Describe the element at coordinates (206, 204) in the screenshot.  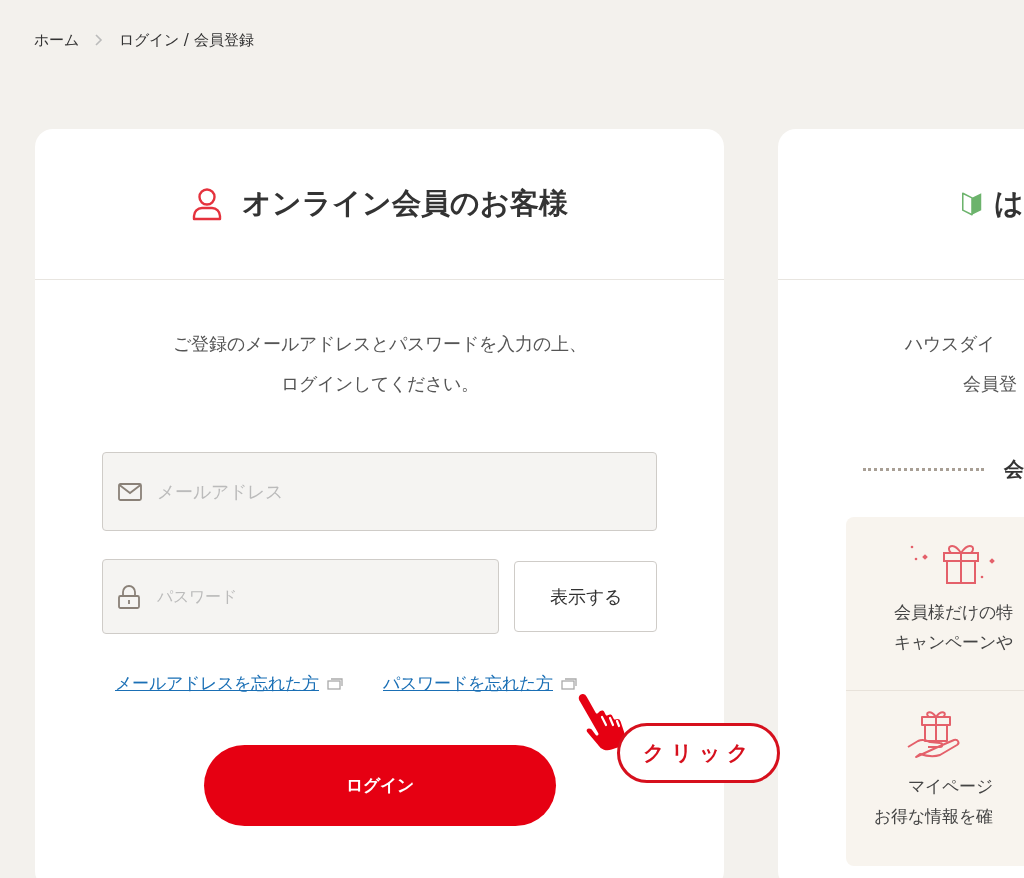
I see `person-icon` at that location.